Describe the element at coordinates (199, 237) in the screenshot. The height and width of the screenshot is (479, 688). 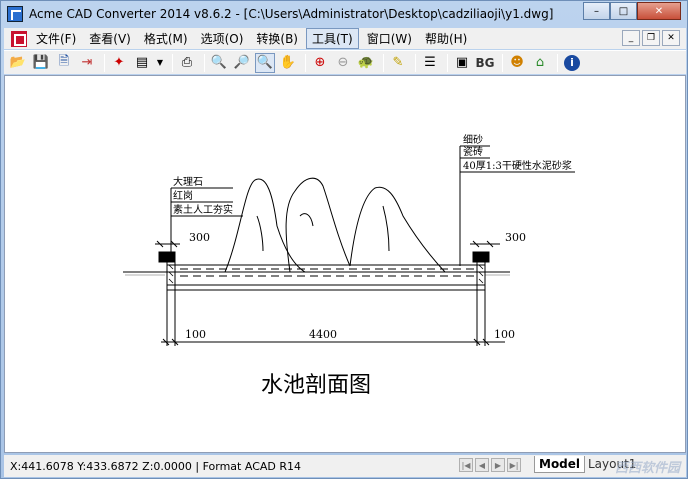
I see `dim-left-top: 300` at that location.